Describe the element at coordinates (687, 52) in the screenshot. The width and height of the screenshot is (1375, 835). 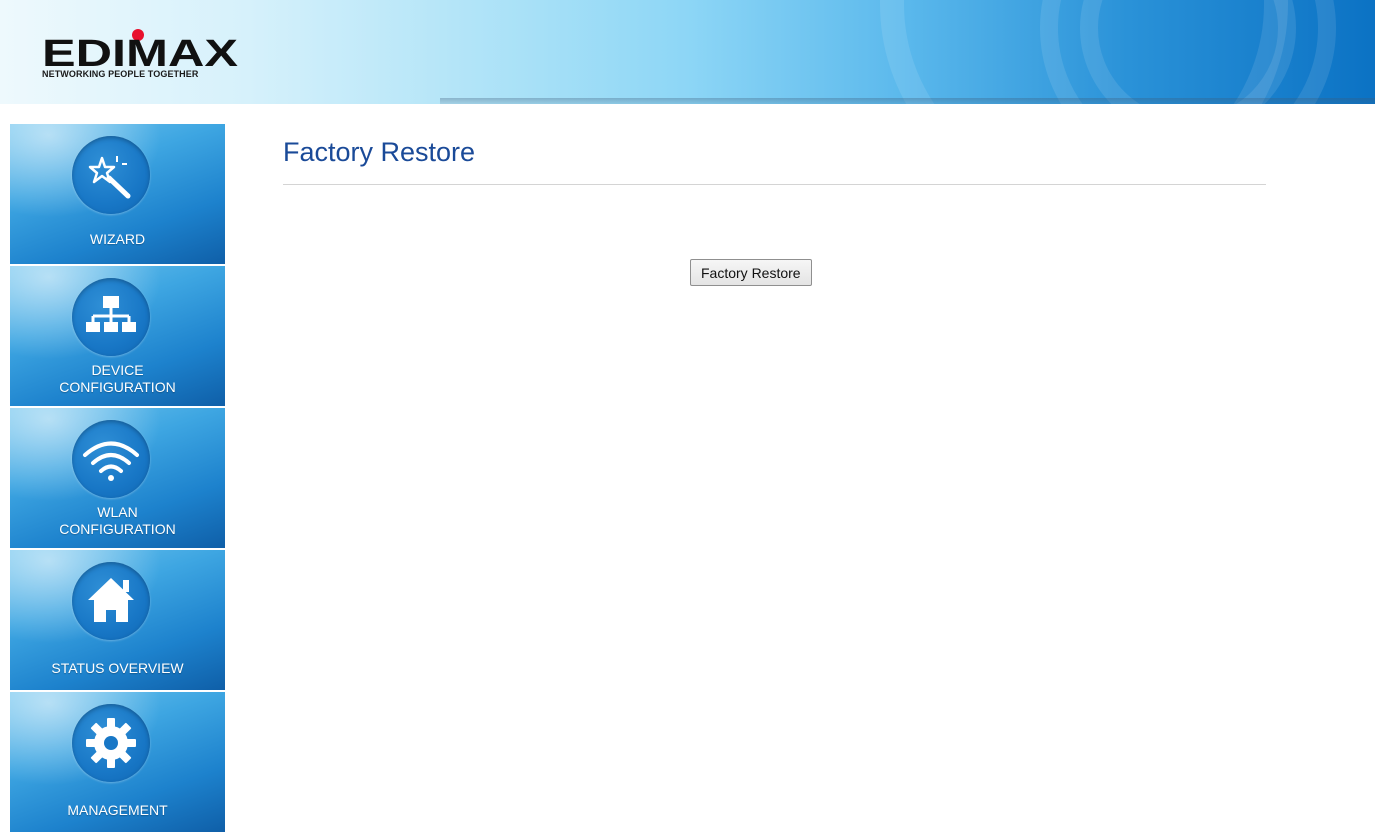
I see `header-banner: EDIMAX NETWORKING PEOPLE TOGETHER` at that location.